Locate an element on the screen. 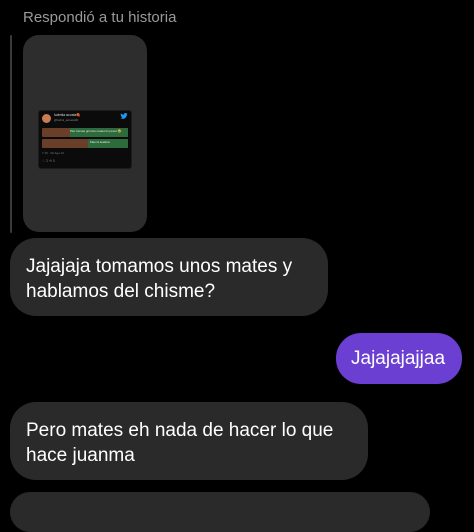 This screenshot has height=532, width=474. tweet-timestamp: 7:15 · 09 Ago 22 is located at coordinates (53, 153).